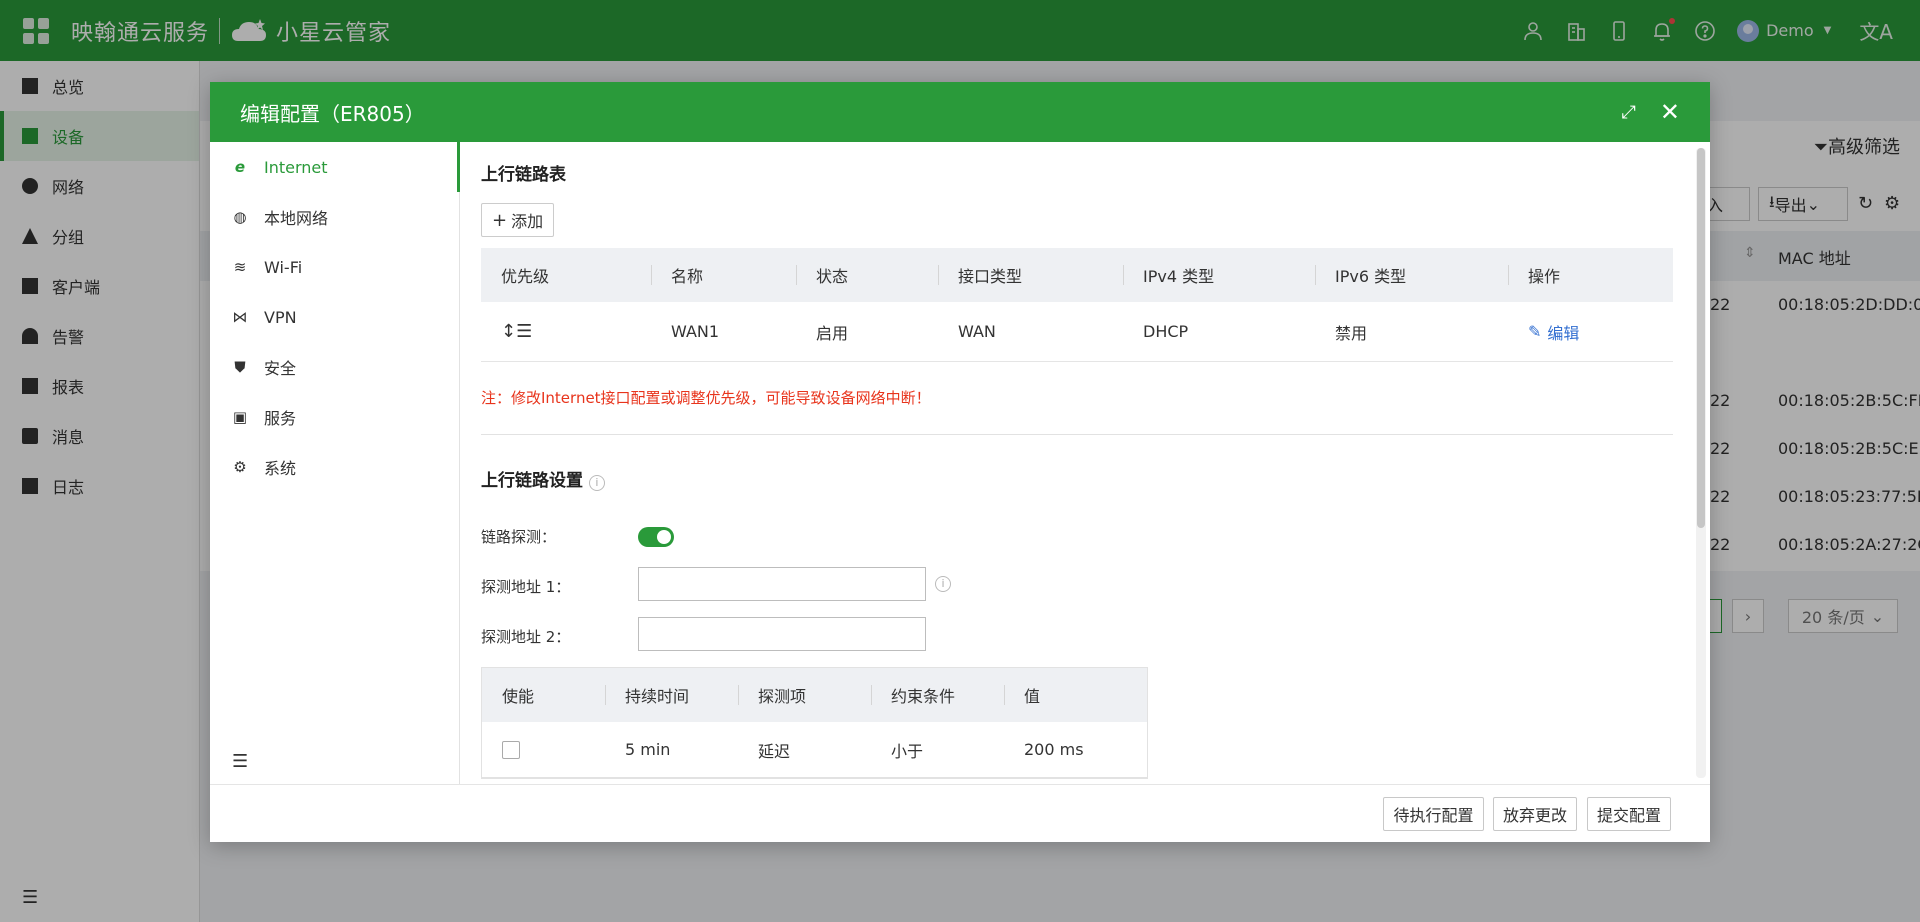  Describe the element at coordinates (280, 468) in the screenshot. I see `config-menu-label: 系统` at that location.